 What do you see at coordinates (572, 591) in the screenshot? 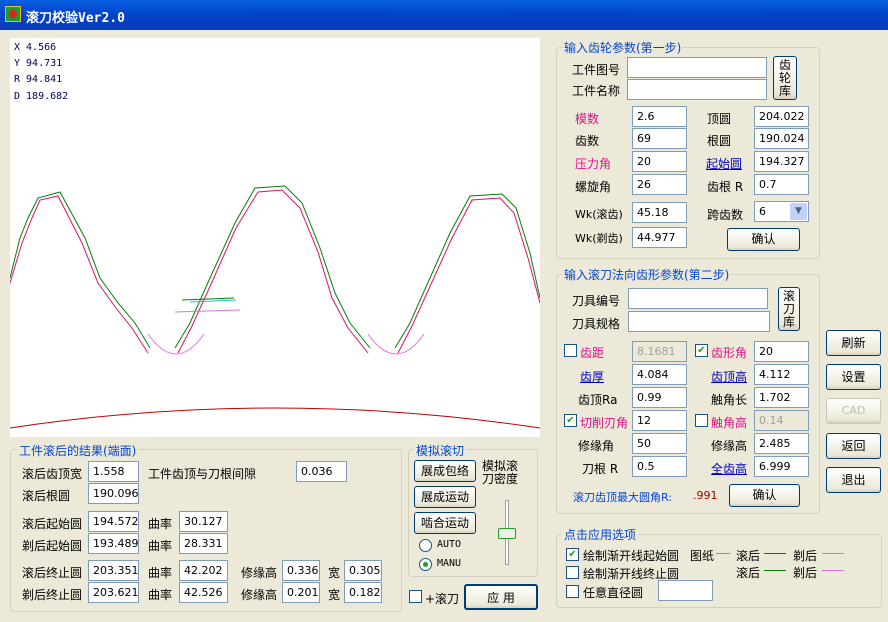
I see `any-diameter-checkbox` at bounding box center [572, 591].